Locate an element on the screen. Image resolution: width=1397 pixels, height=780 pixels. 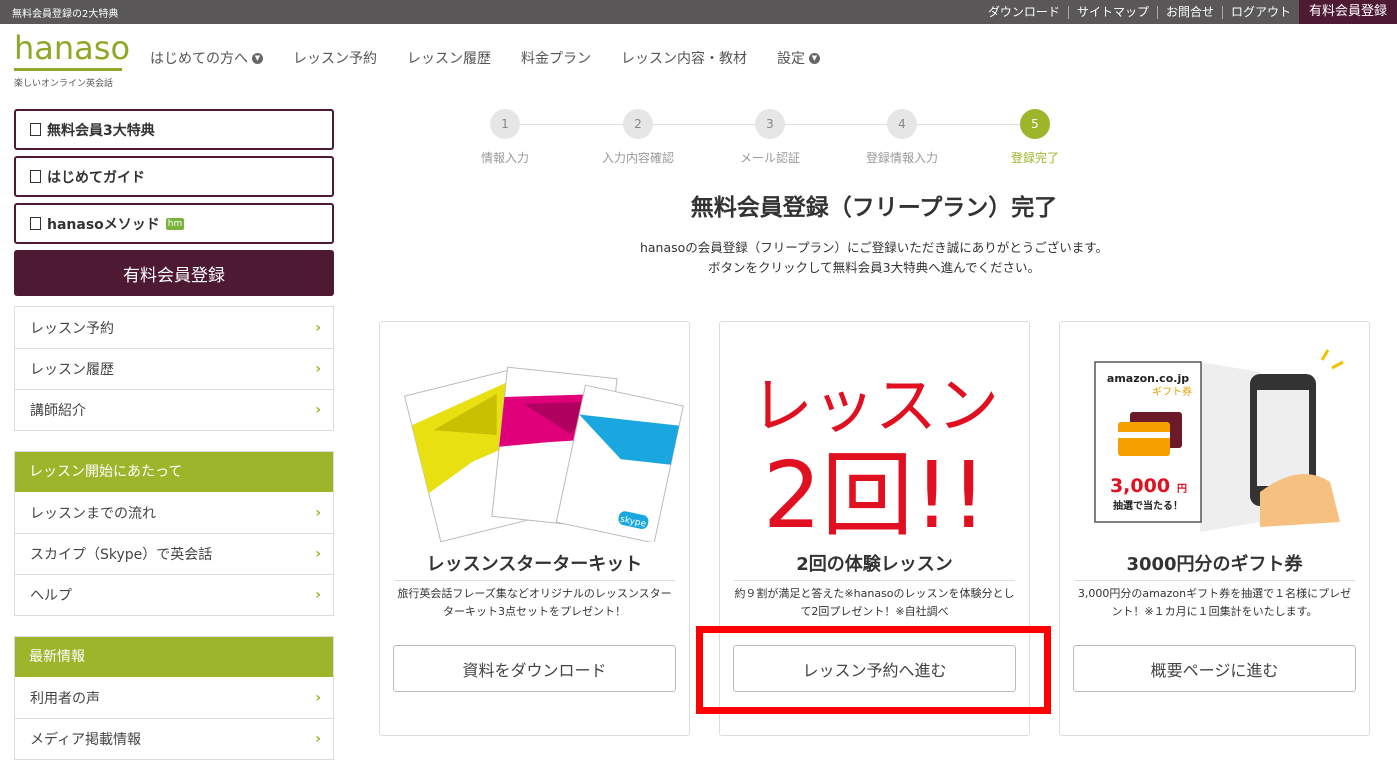
card-title: 2回の体験レッスン is located at coordinates (874, 564).